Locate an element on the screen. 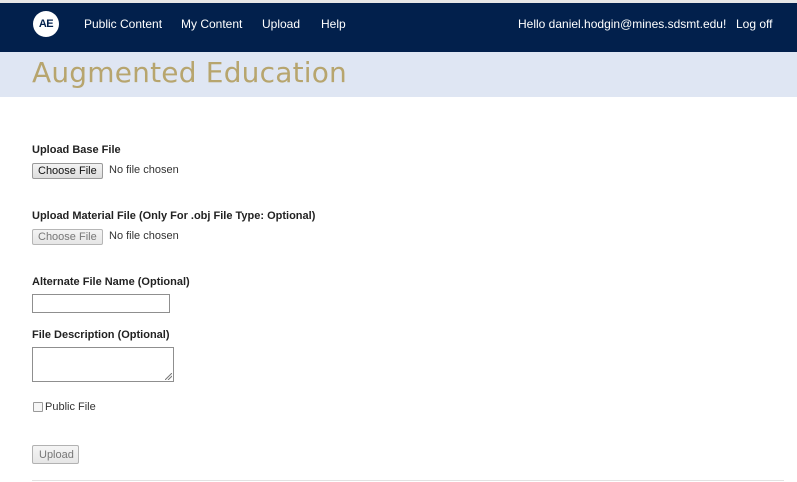  alt-name-label: Alternate File Name (Optional) is located at coordinates (111, 282).